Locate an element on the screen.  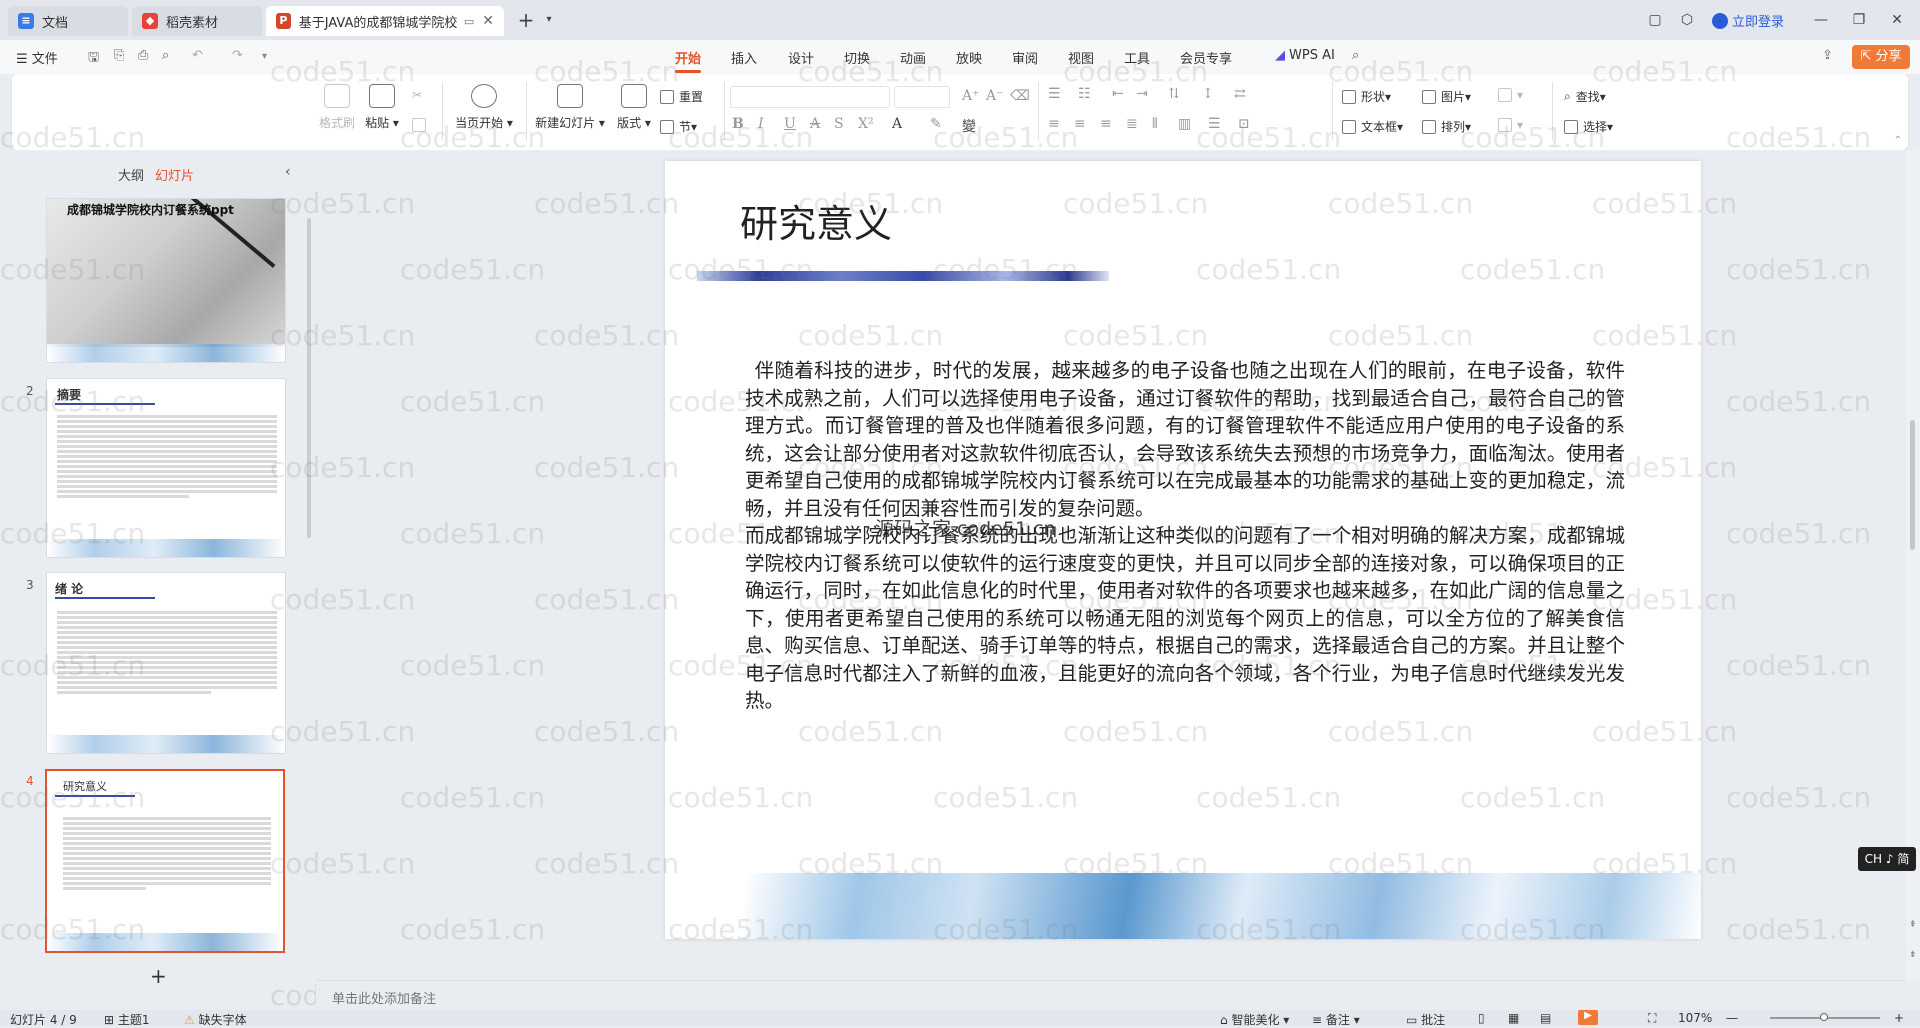
line-spacing-icon: ↕ is located at coordinates (1208, 94).